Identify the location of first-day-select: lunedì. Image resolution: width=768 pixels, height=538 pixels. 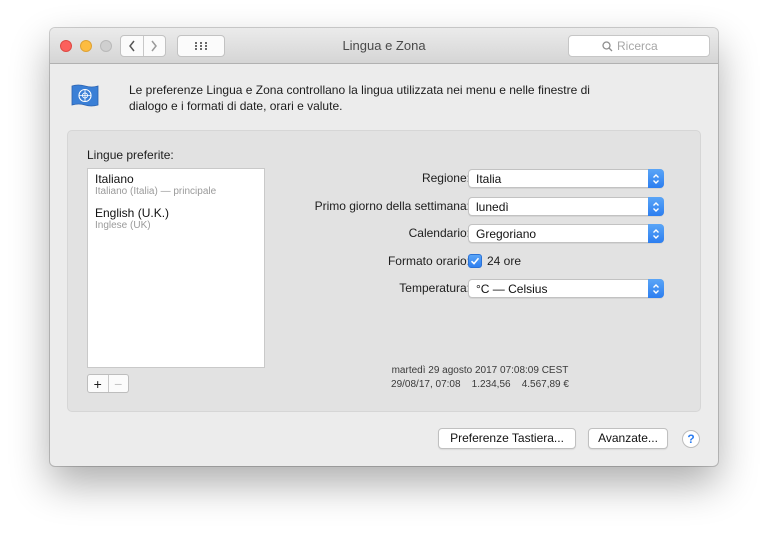
(566, 206).